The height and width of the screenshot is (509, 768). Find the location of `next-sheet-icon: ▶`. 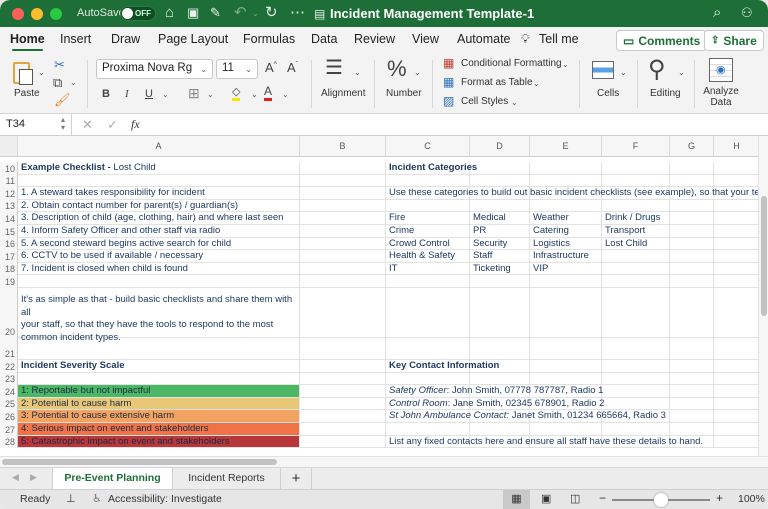

next-sheet-icon: ▶ is located at coordinates (33, 477).